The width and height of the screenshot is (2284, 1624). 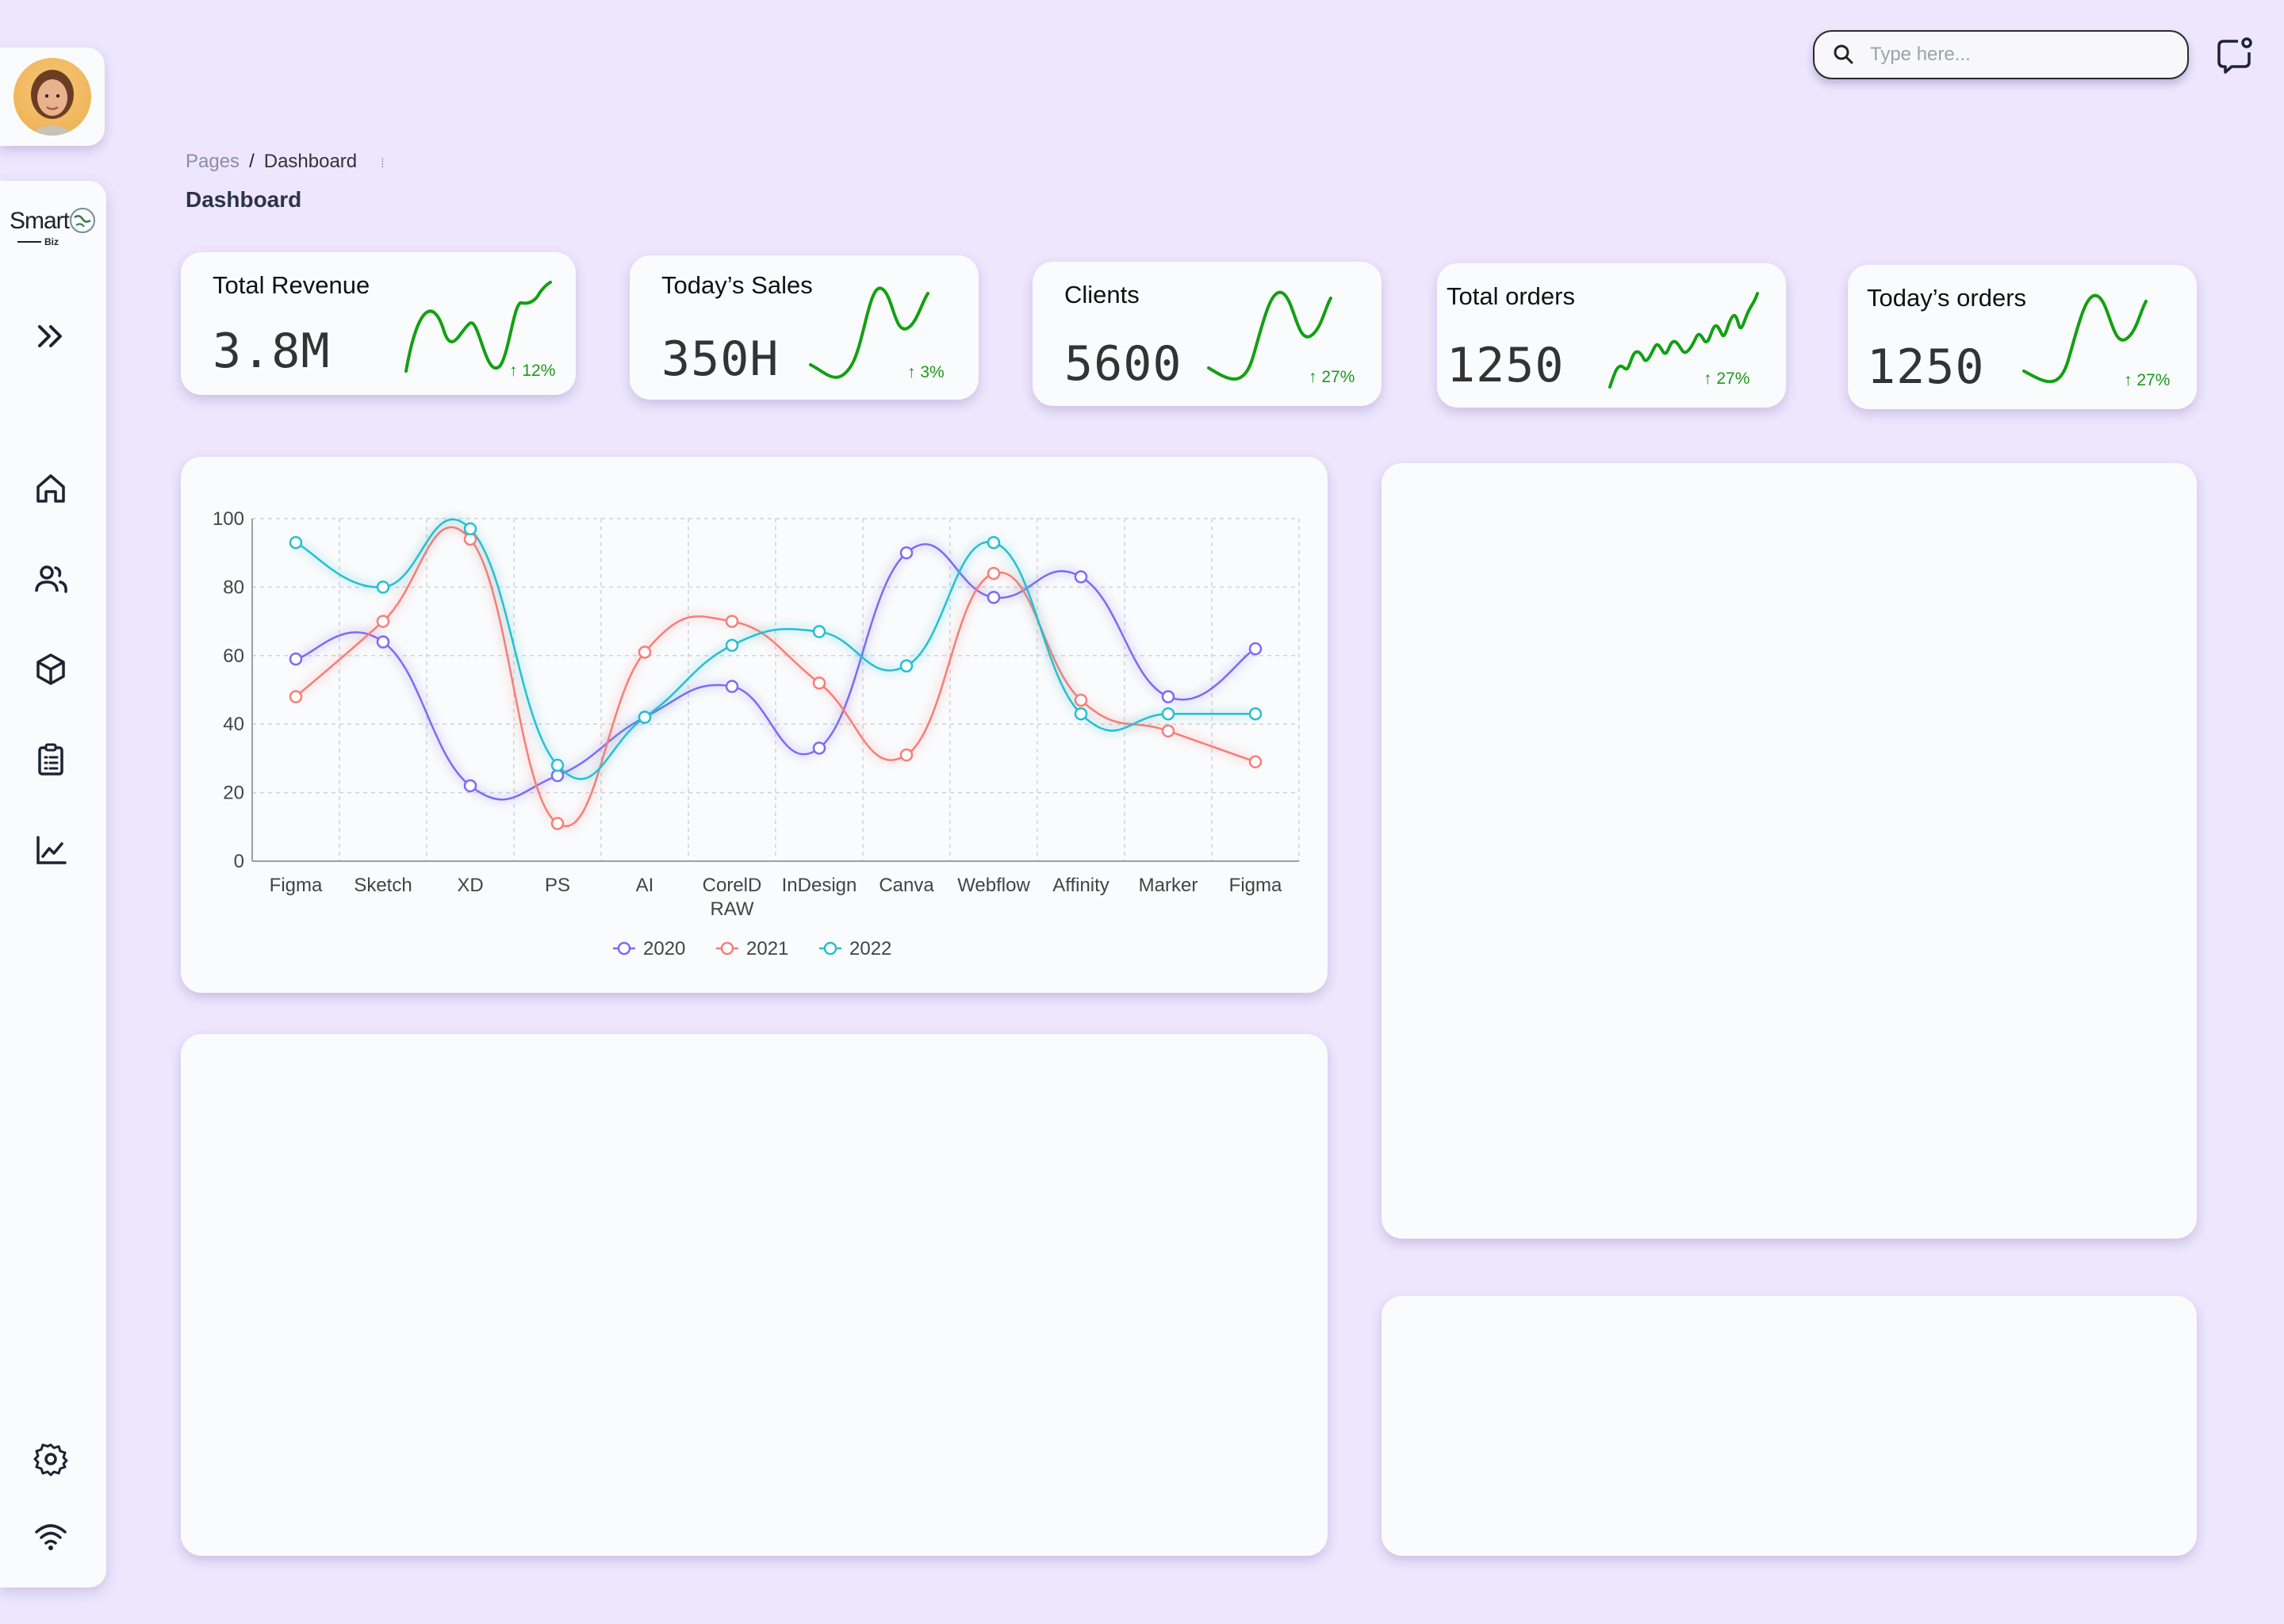 What do you see at coordinates (244, 199) in the screenshot?
I see `page-title: Dashboard` at bounding box center [244, 199].